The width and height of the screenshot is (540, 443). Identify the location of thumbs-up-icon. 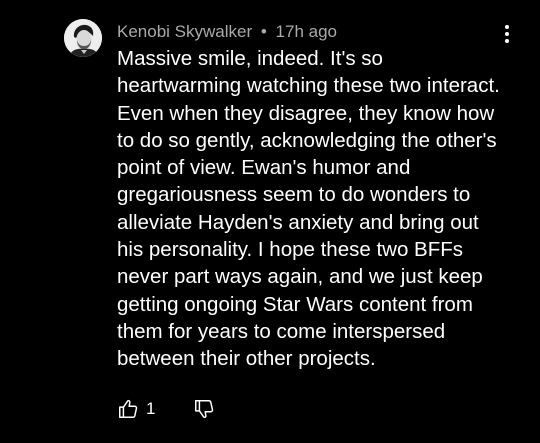
(128, 408).